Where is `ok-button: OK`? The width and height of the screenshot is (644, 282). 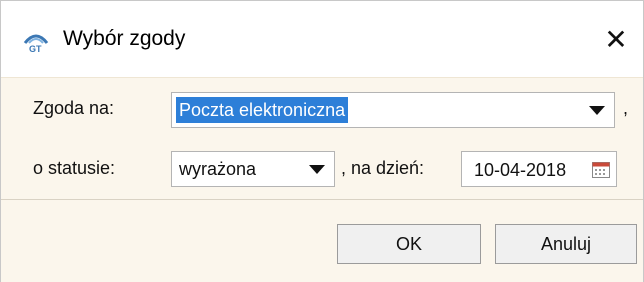 ok-button: OK is located at coordinates (409, 244).